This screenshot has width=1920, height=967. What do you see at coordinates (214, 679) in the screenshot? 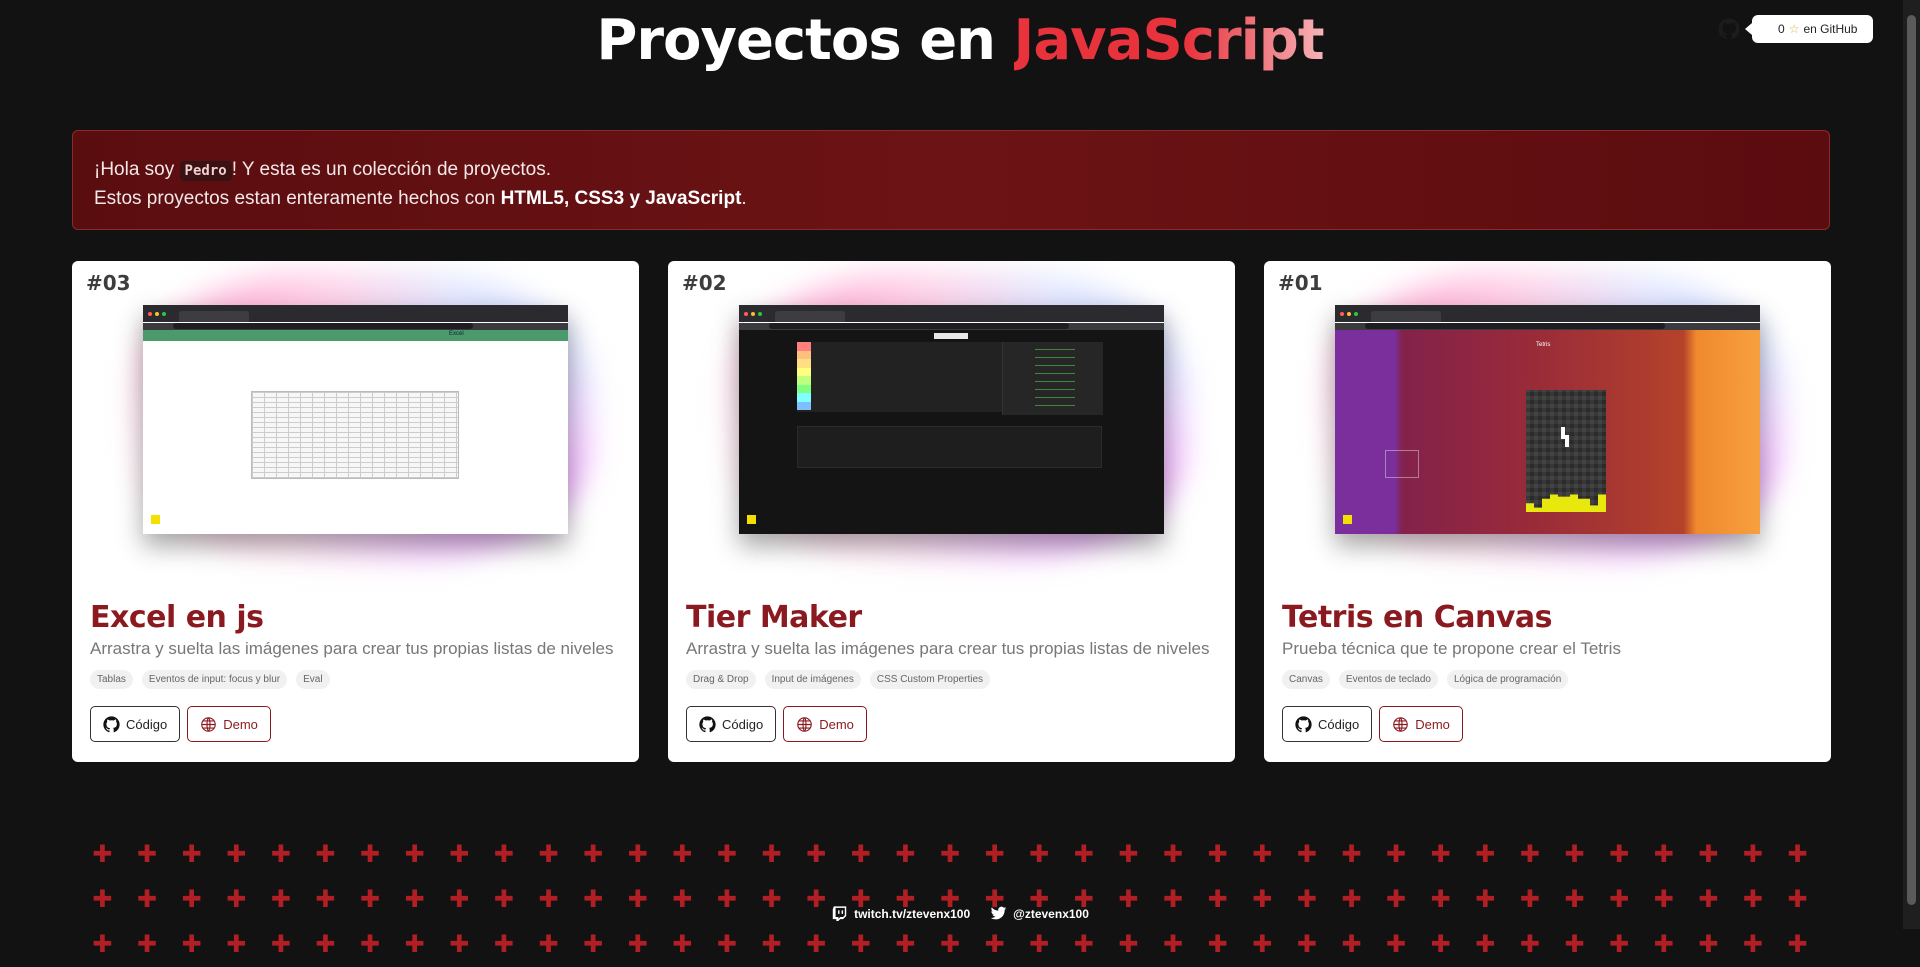
I see `tag: Eventos de input: focus y blur` at bounding box center [214, 679].